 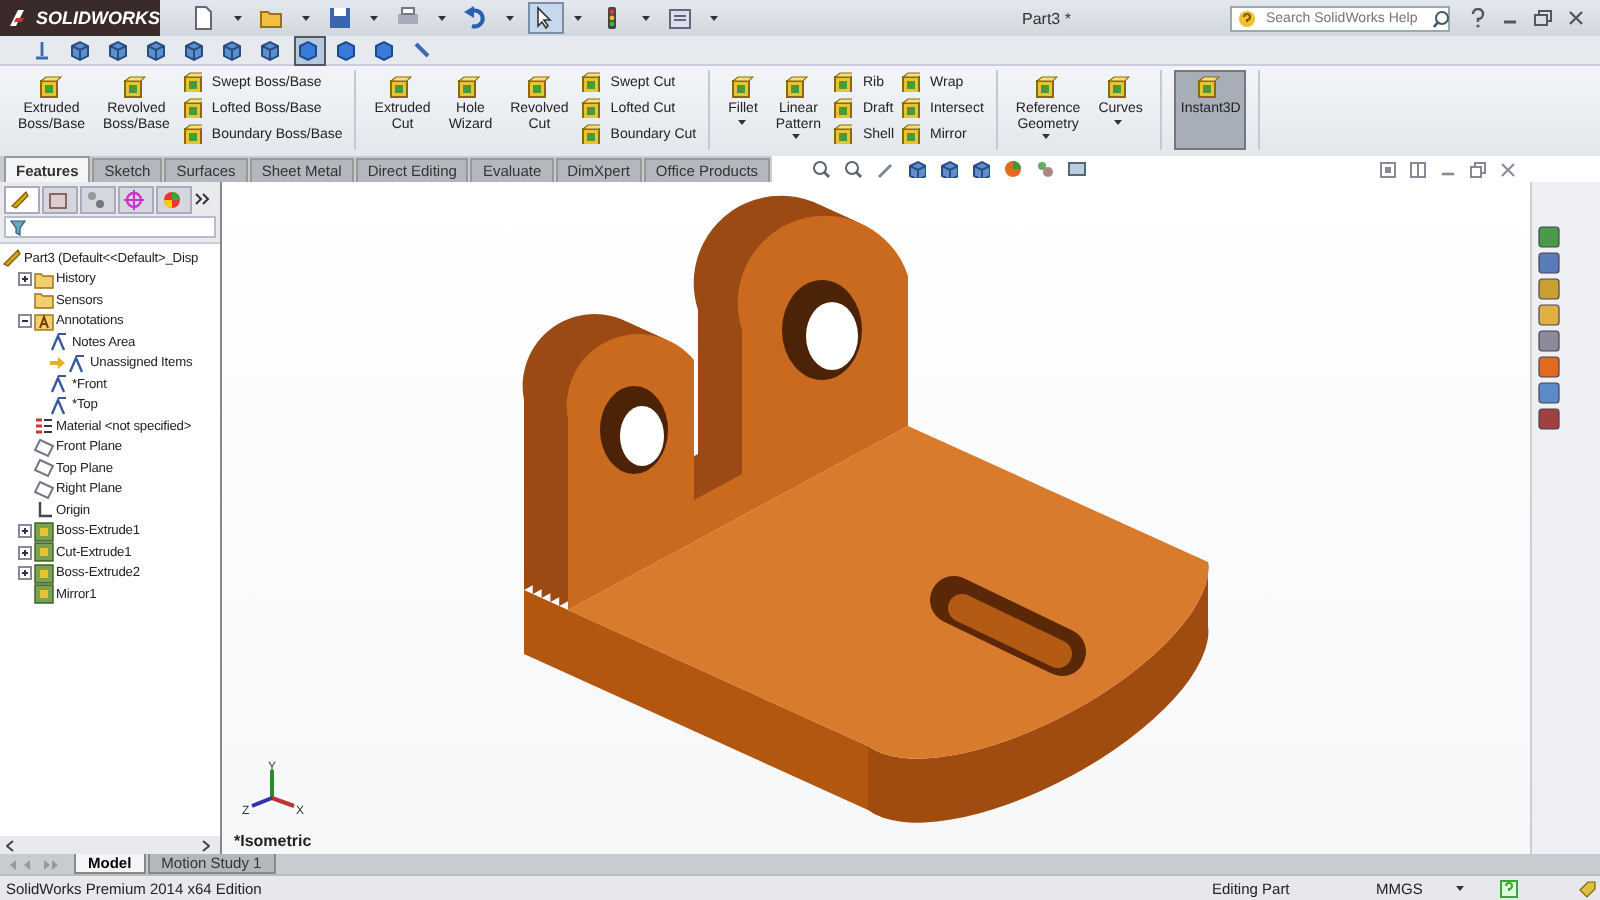 I want to click on configuration-tab, so click(x=98, y=199).